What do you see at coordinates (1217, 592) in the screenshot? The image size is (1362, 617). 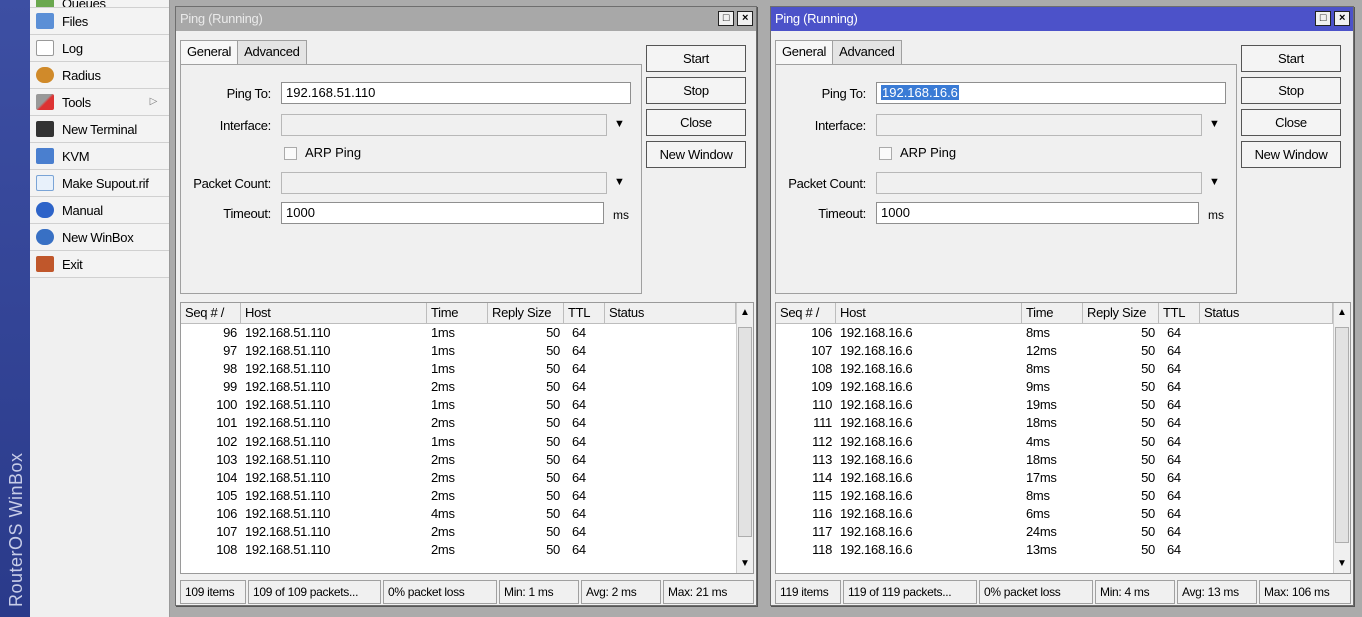 I see `status-avg: Avg: 13 ms` at bounding box center [1217, 592].